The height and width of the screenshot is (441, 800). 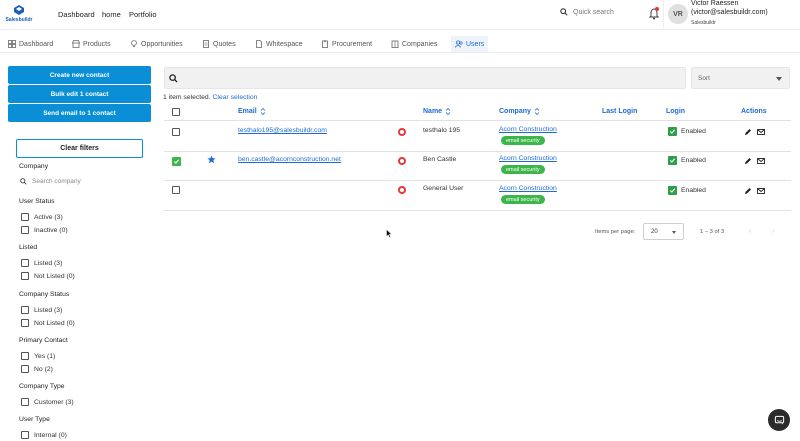 What do you see at coordinates (76, 44) in the screenshot?
I see `store-icon` at bounding box center [76, 44].